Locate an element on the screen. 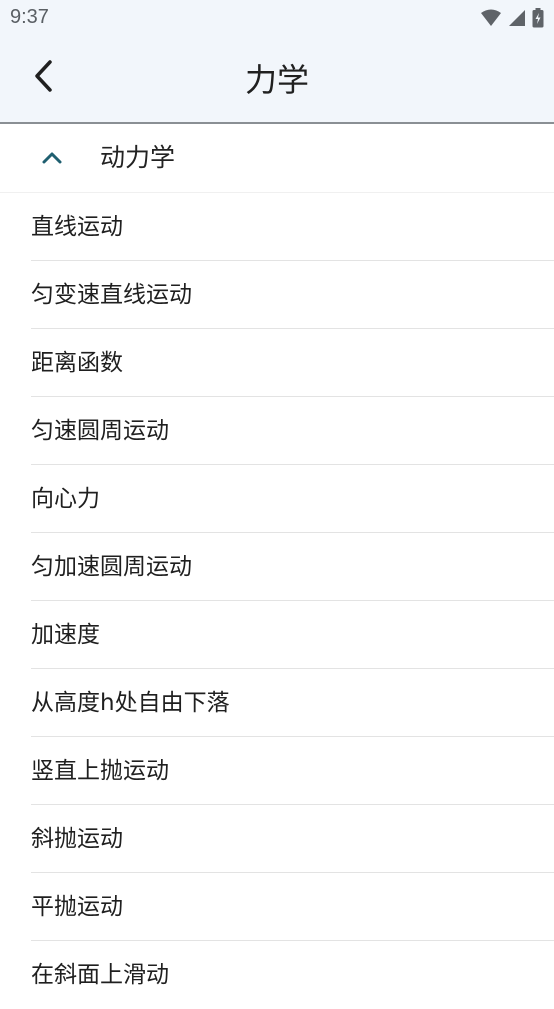 Image resolution: width=554 pixels, height=1009 pixels. page-title: 力学 is located at coordinates (276, 80).